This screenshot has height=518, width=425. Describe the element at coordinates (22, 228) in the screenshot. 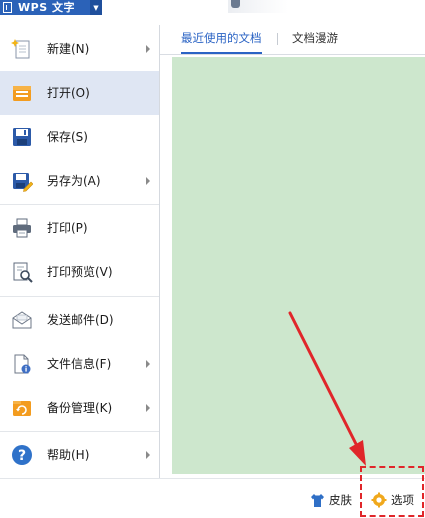

I see `printer-icon` at that location.